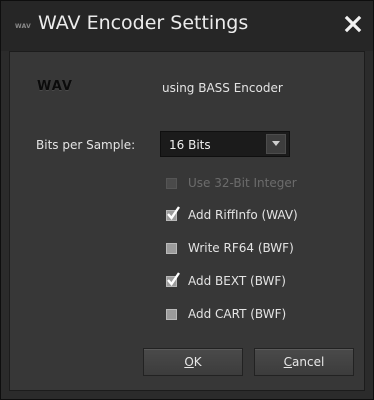 This screenshot has width=374, height=400. I want to click on ok-button: OK, so click(193, 362).